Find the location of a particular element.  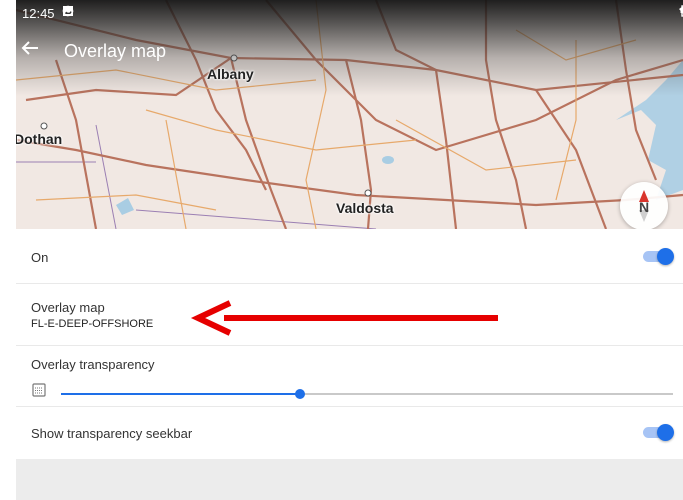

city-label-valdosta: Valdosta is located at coordinates (365, 208).